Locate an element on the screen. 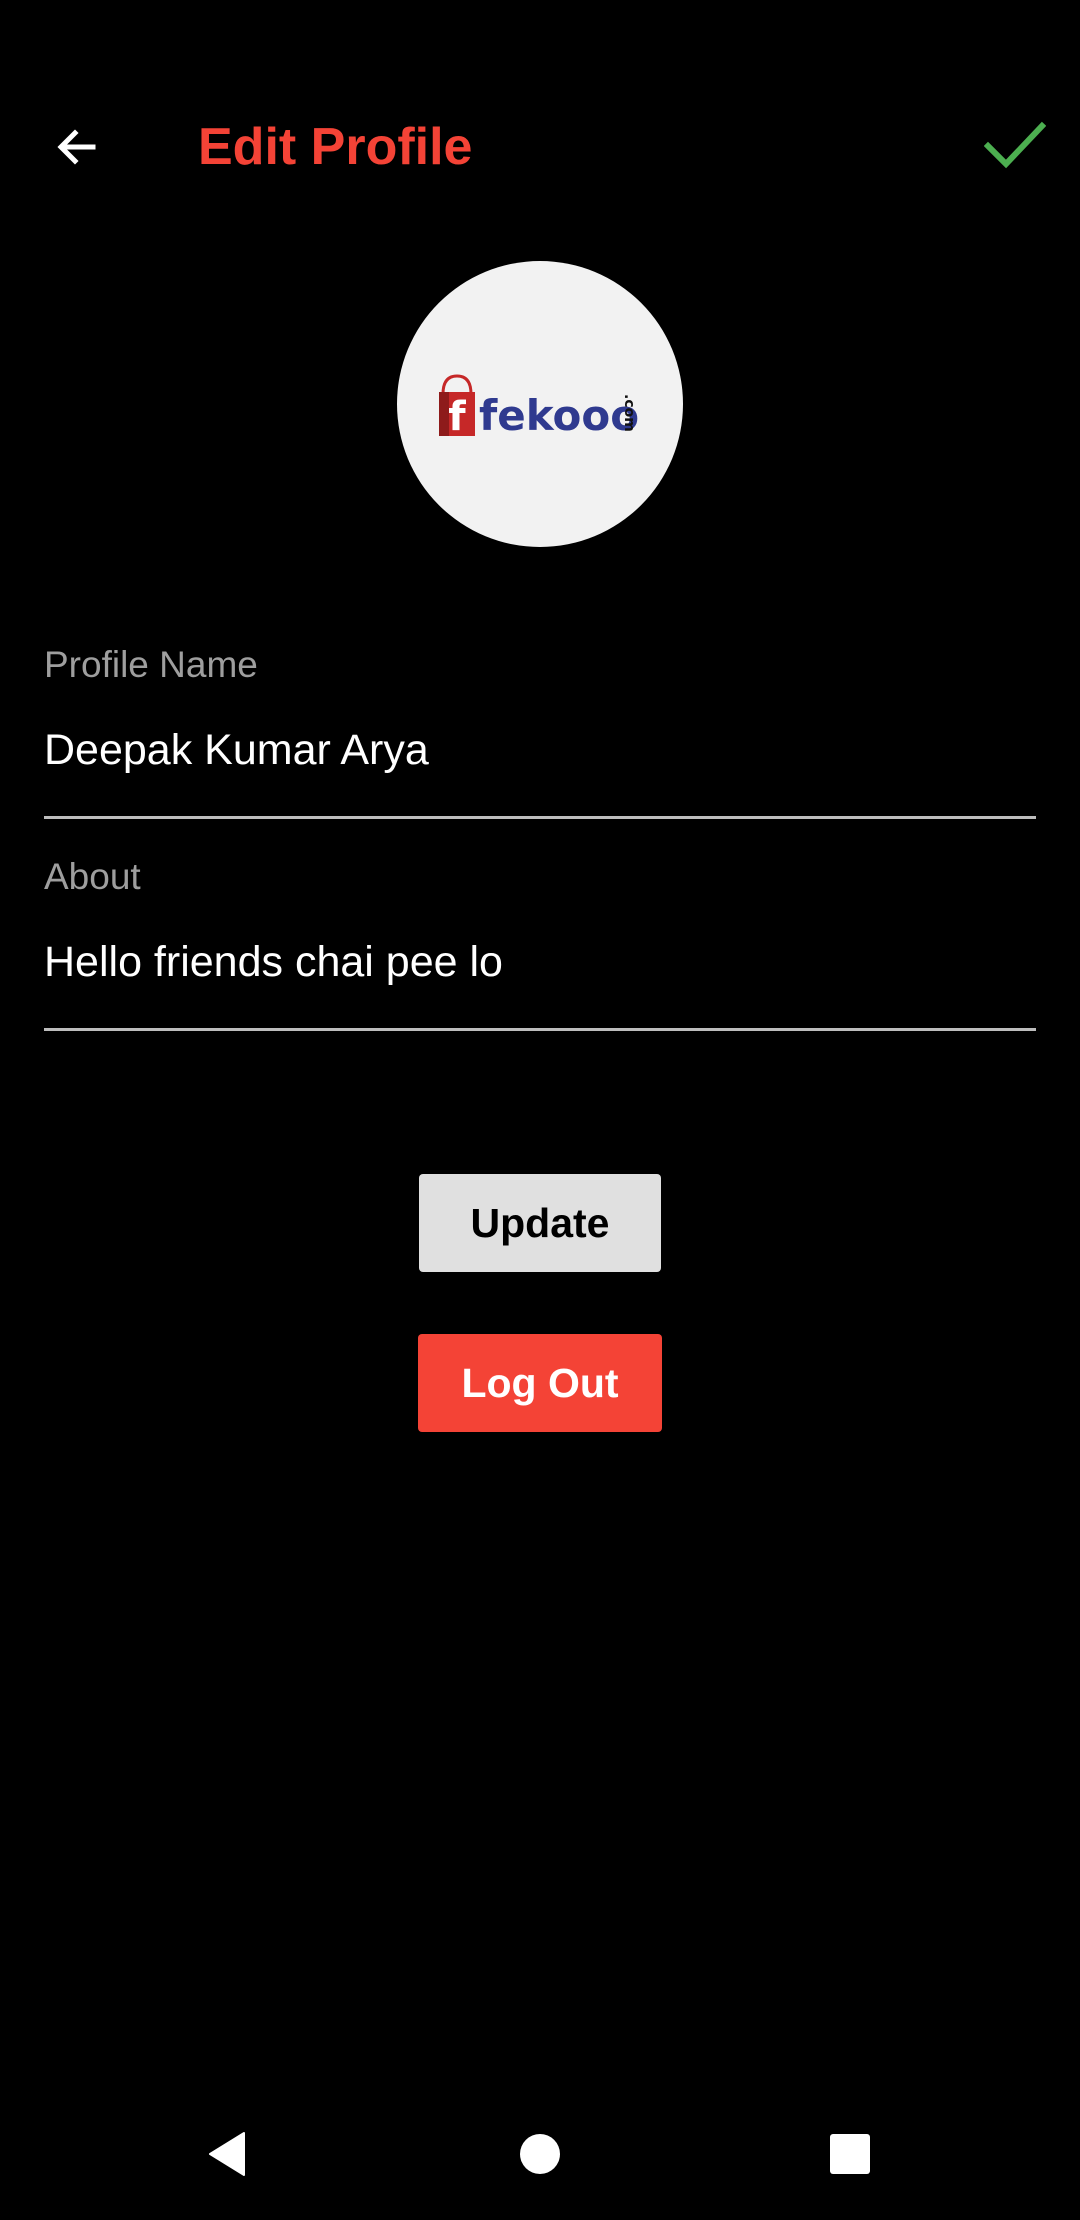 The width and height of the screenshot is (1080, 2220). square-recents-icon is located at coordinates (850, 2154).